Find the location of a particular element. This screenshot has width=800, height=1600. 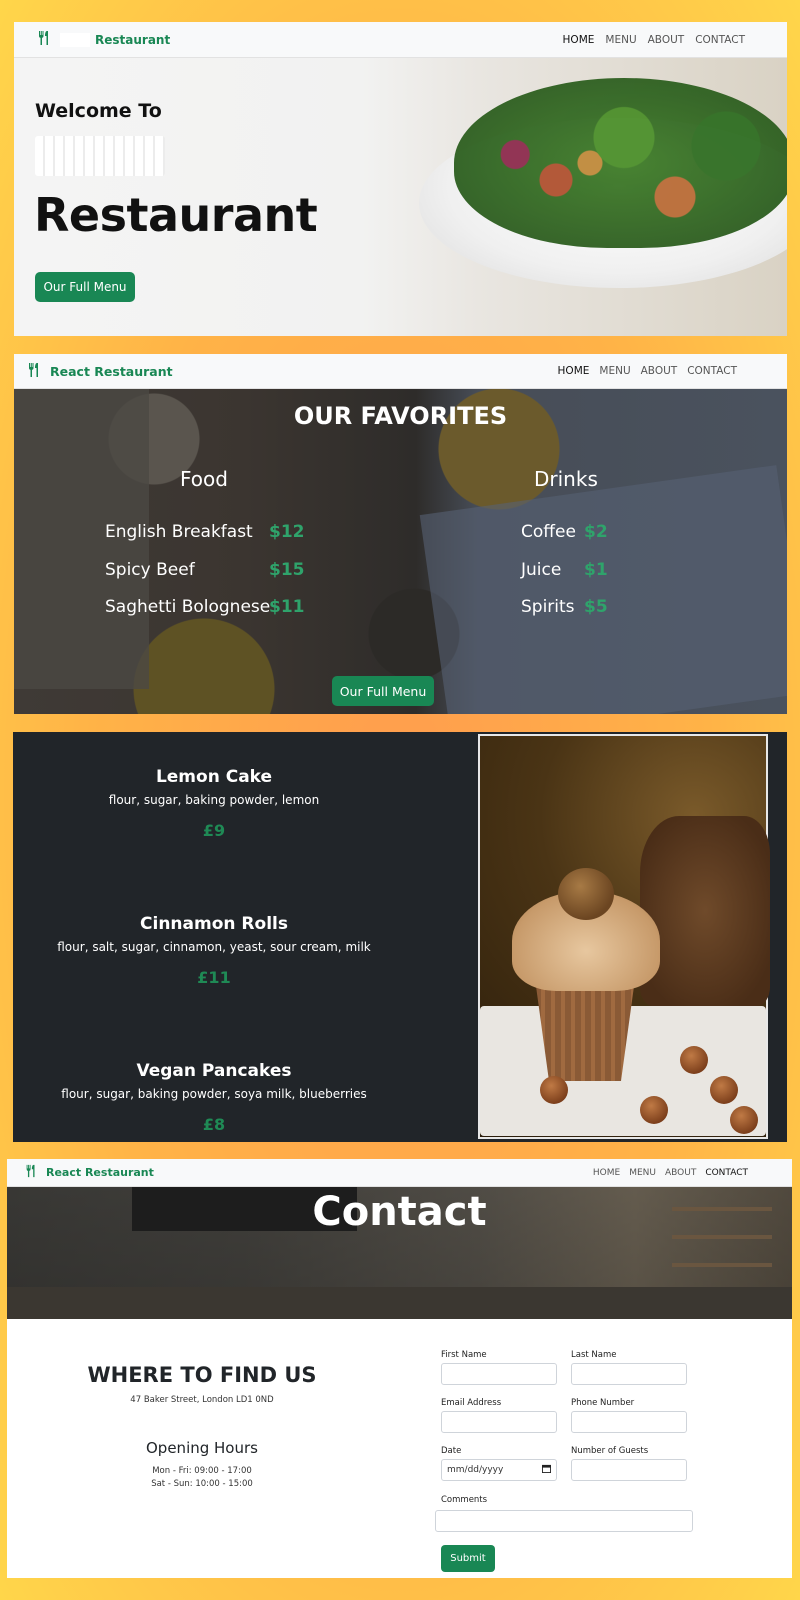

food-price: $12 is located at coordinates (287, 532).